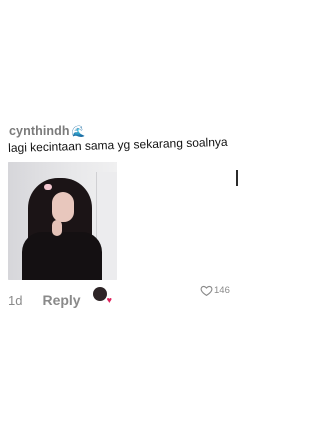  What do you see at coordinates (109, 300) in the screenshot?
I see `heart-icon: ♥` at bounding box center [109, 300].